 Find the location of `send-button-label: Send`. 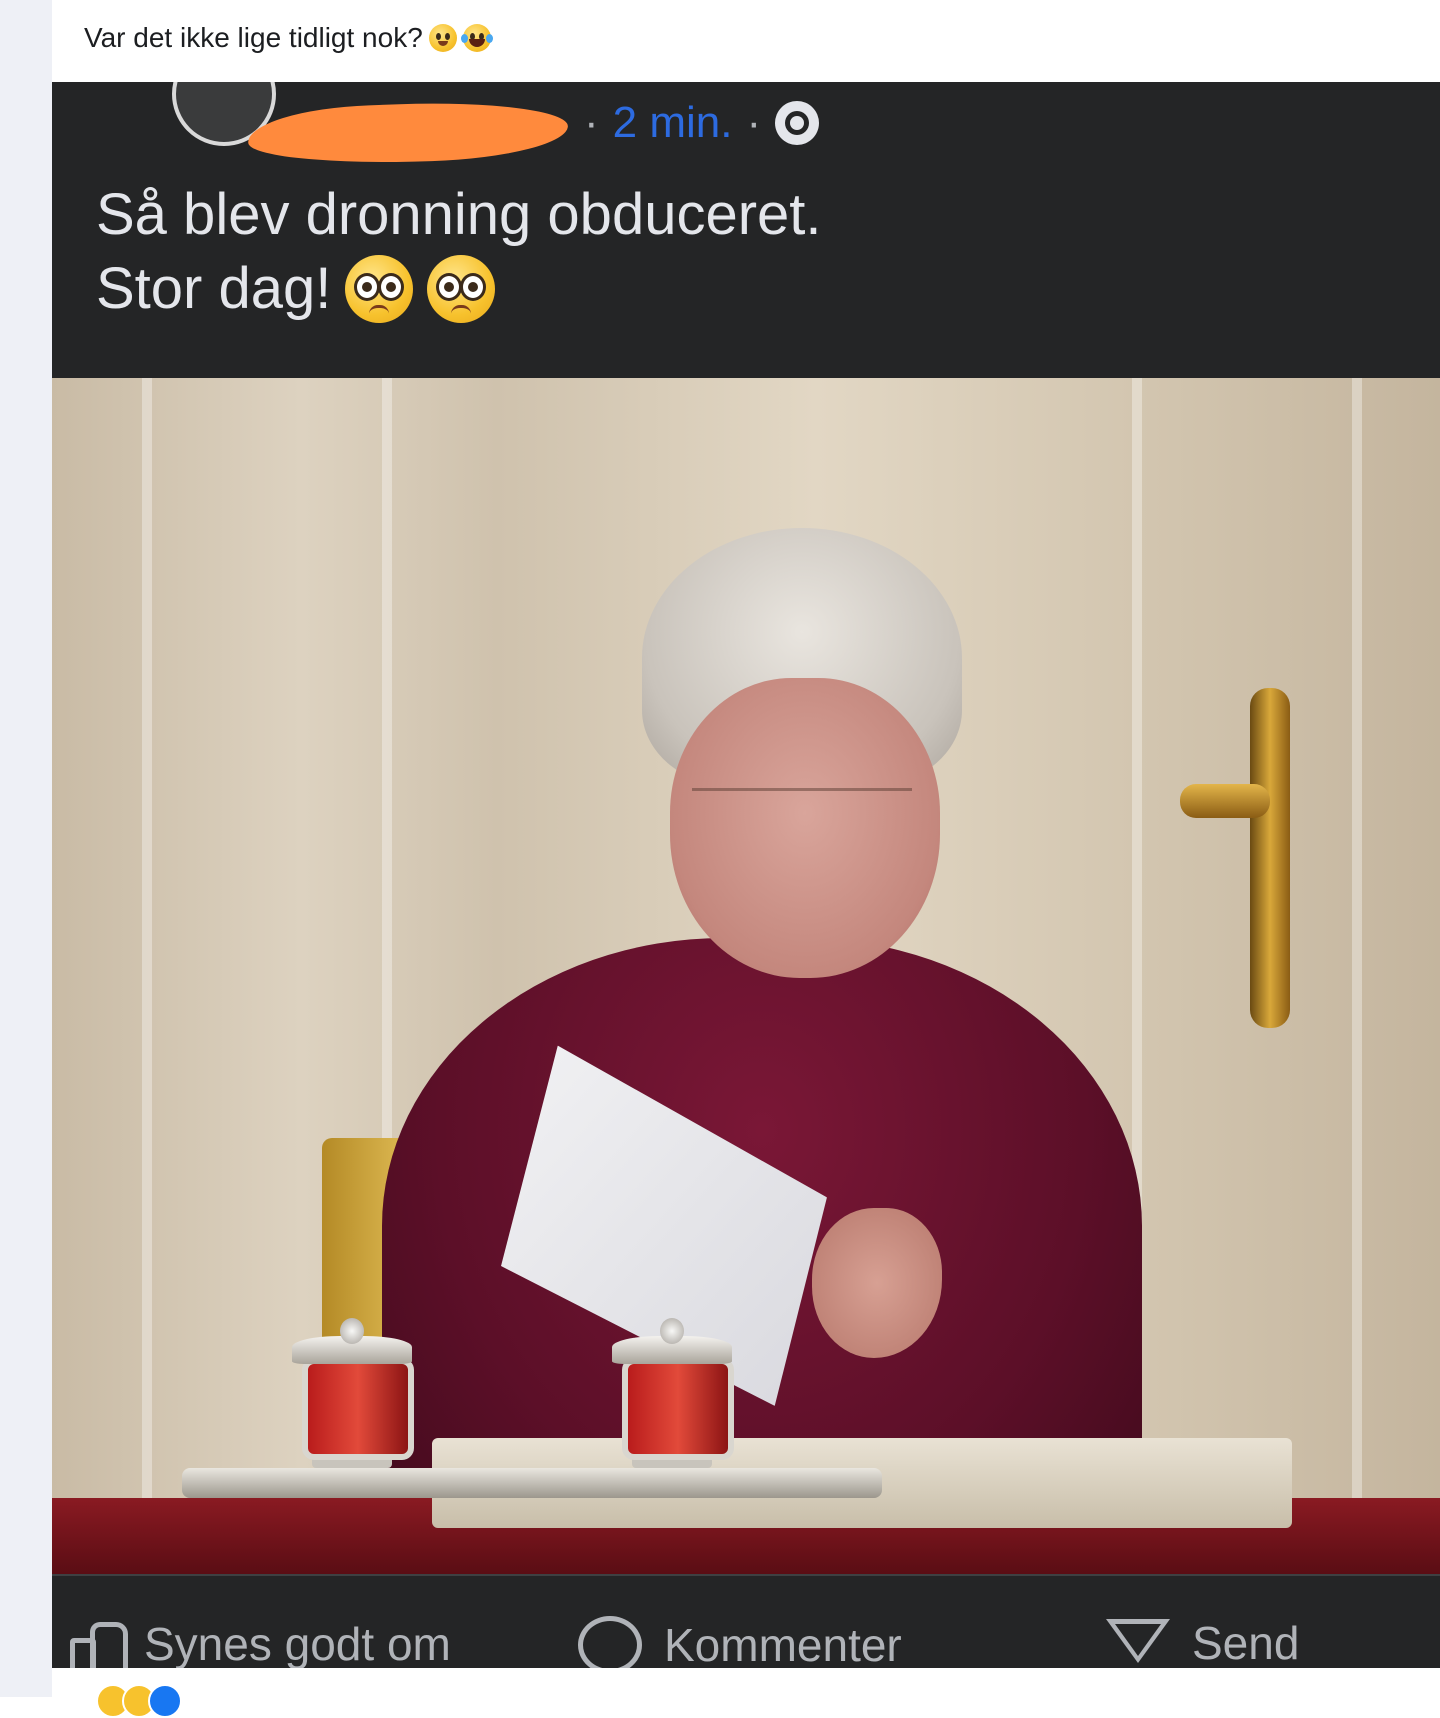

send-button-label: Send is located at coordinates (1246, 1642).